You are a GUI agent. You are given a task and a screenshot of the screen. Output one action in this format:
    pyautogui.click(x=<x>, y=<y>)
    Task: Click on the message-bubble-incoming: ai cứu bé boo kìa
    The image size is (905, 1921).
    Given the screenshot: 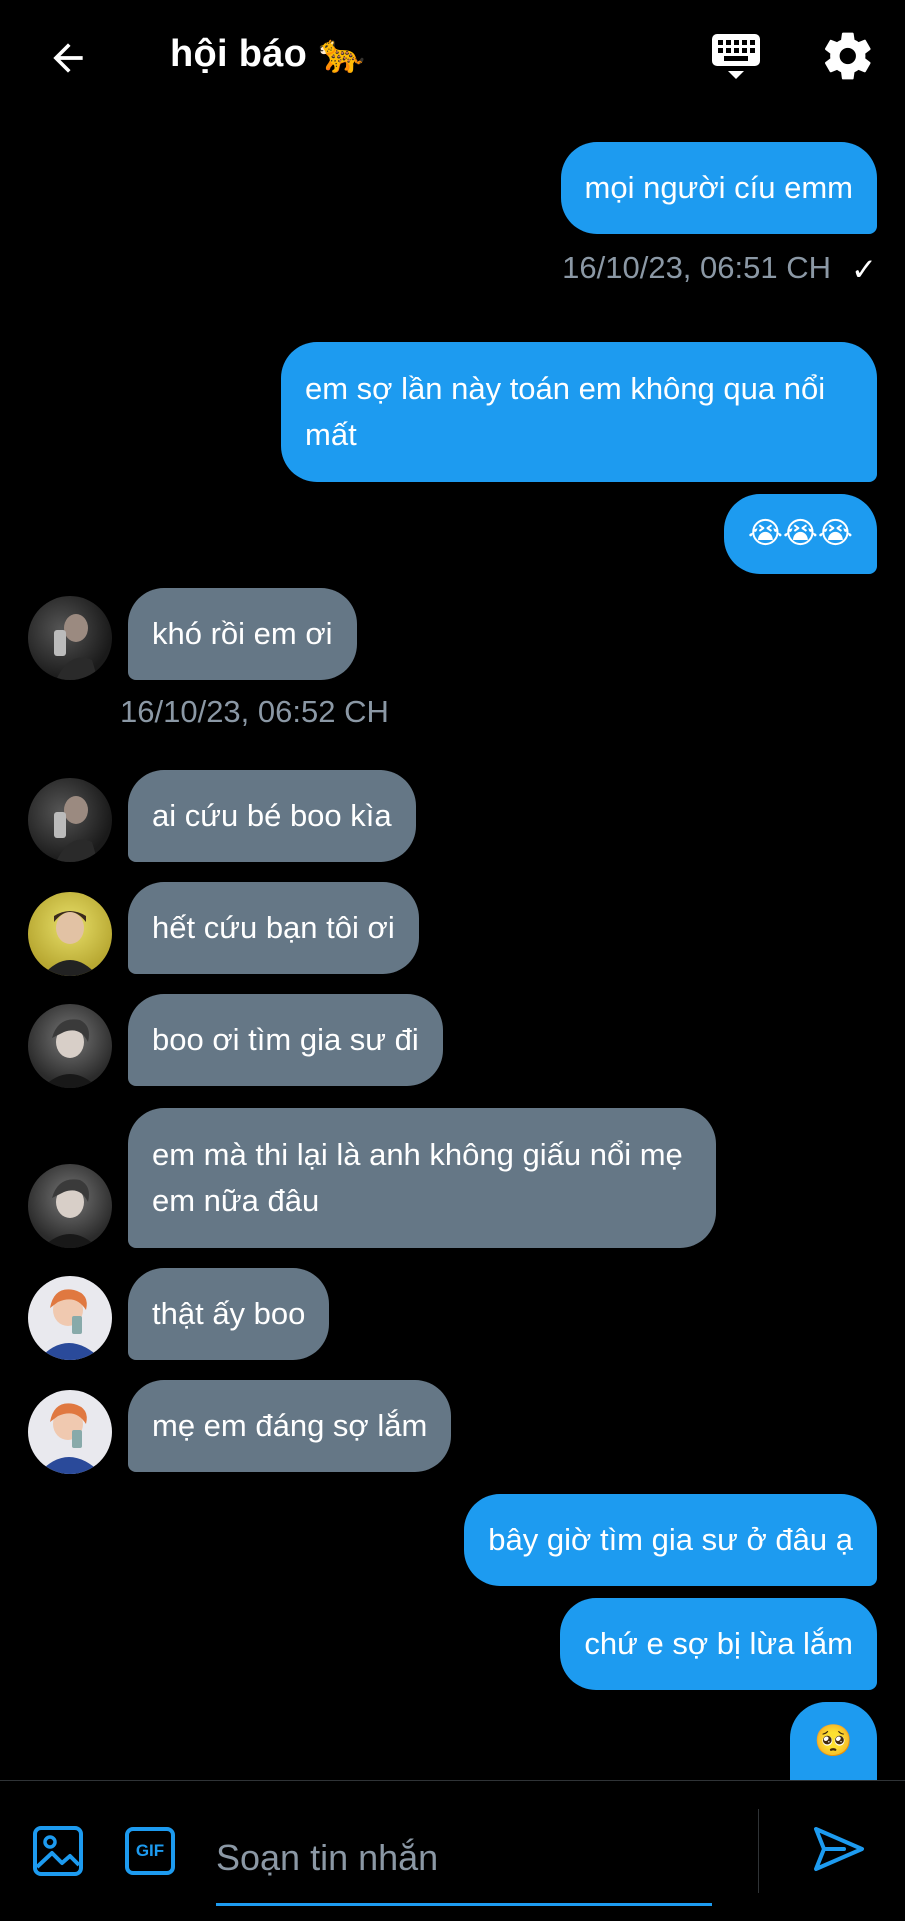 What is the action you would take?
    pyautogui.click(x=272, y=816)
    